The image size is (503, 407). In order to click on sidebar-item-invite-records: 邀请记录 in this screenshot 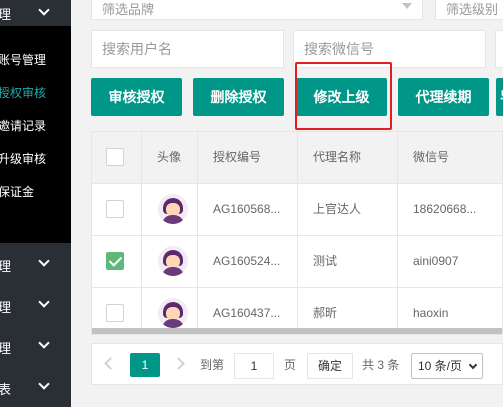, I will do `click(23, 125)`.